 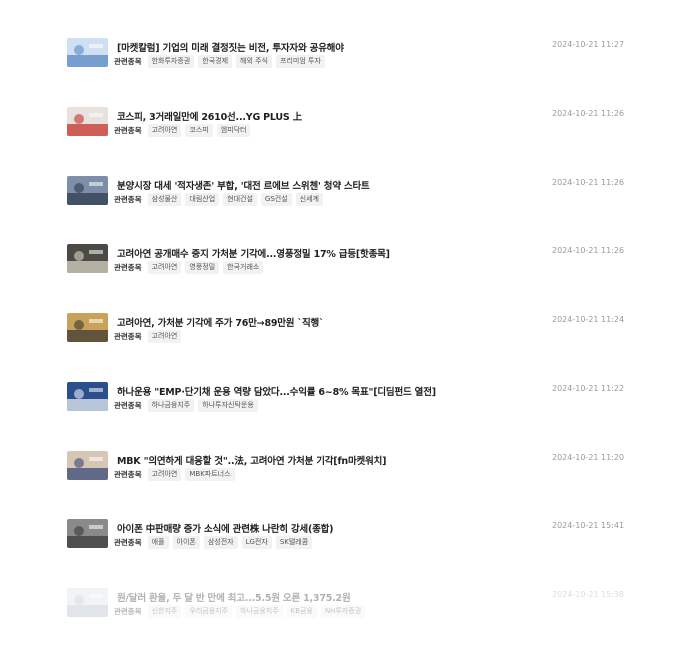 I want to click on stock-tag: 엠피닥터, so click(x=233, y=130).